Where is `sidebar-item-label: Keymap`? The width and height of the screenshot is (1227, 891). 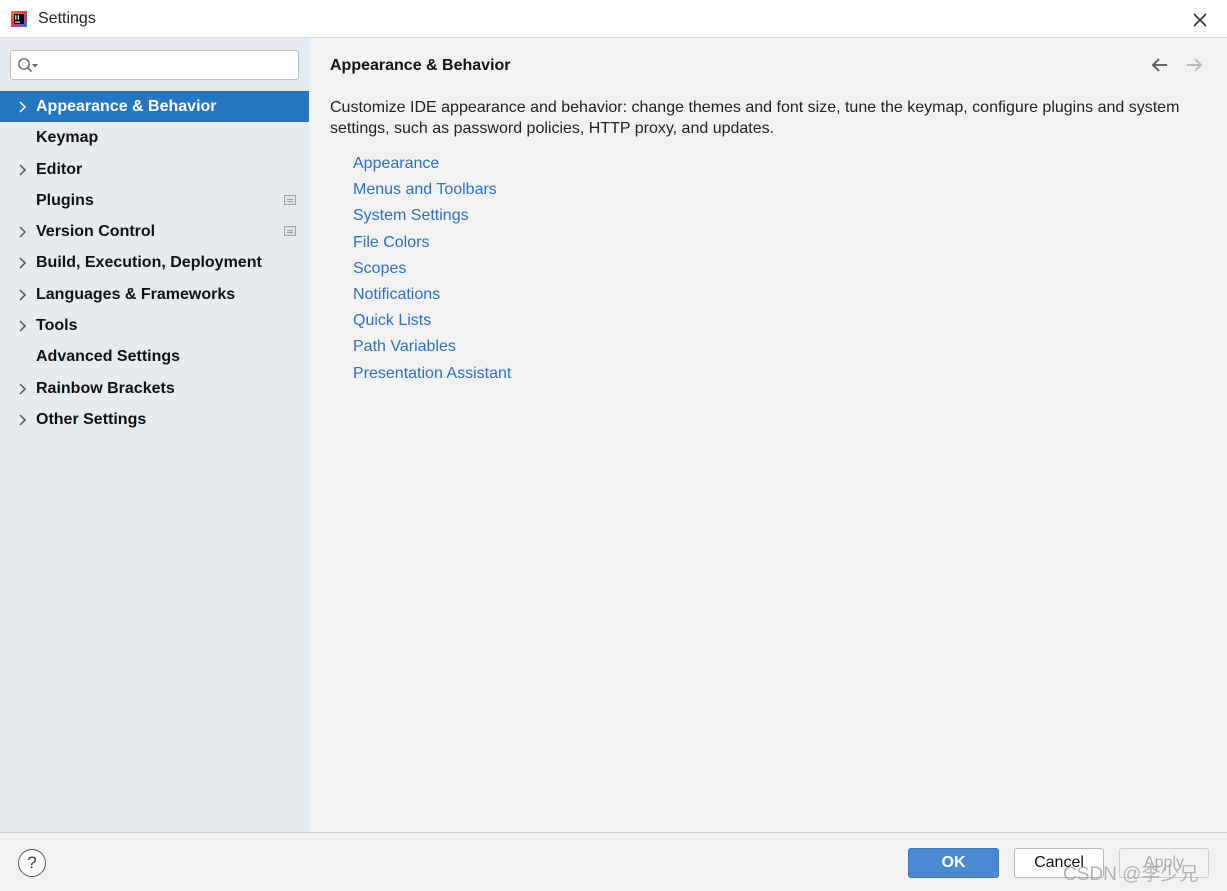 sidebar-item-label: Keymap is located at coordinates (67, 138).